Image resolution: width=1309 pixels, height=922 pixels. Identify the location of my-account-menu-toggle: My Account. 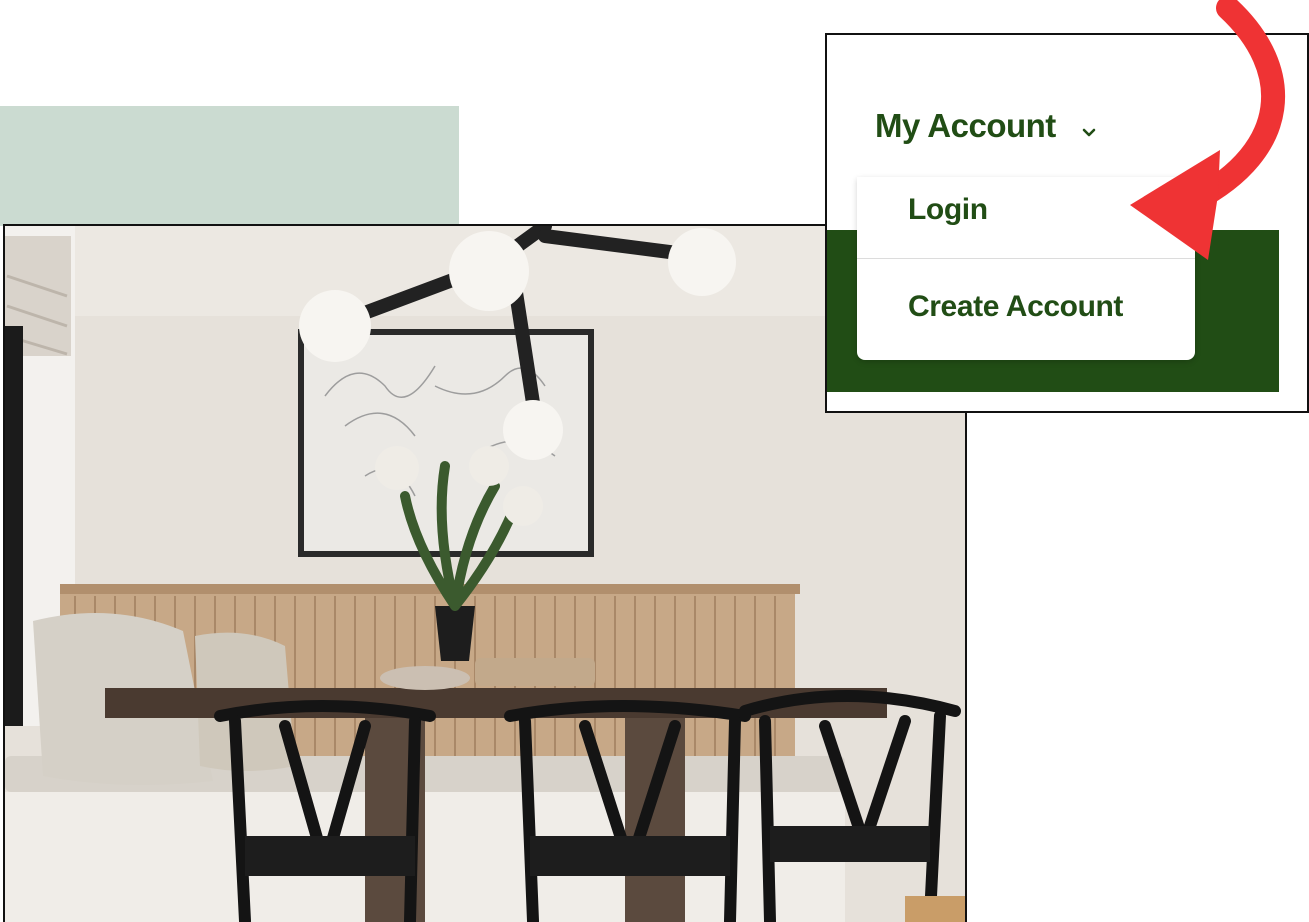
(985, 126).